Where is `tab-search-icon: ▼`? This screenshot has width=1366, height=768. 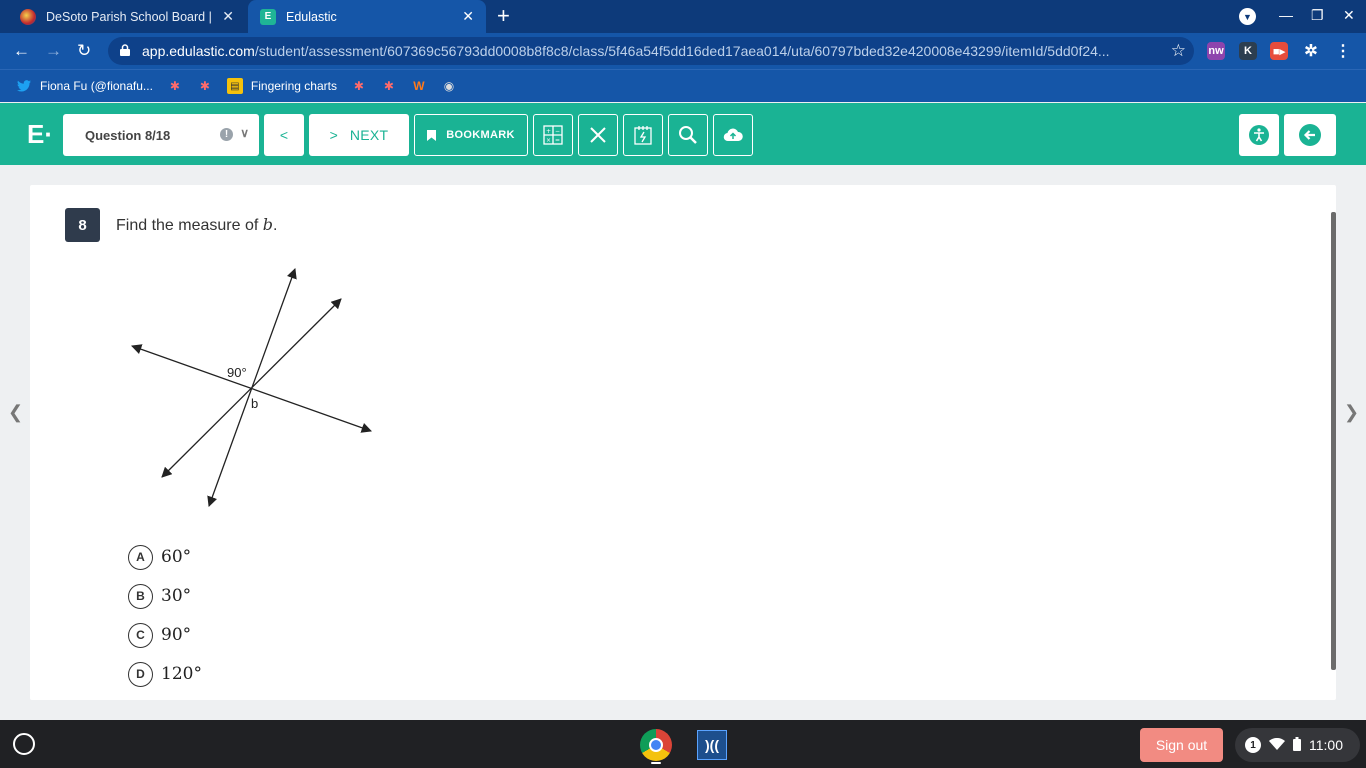 tab-search-icon: ▼ is located at coordinates (1247, 16).